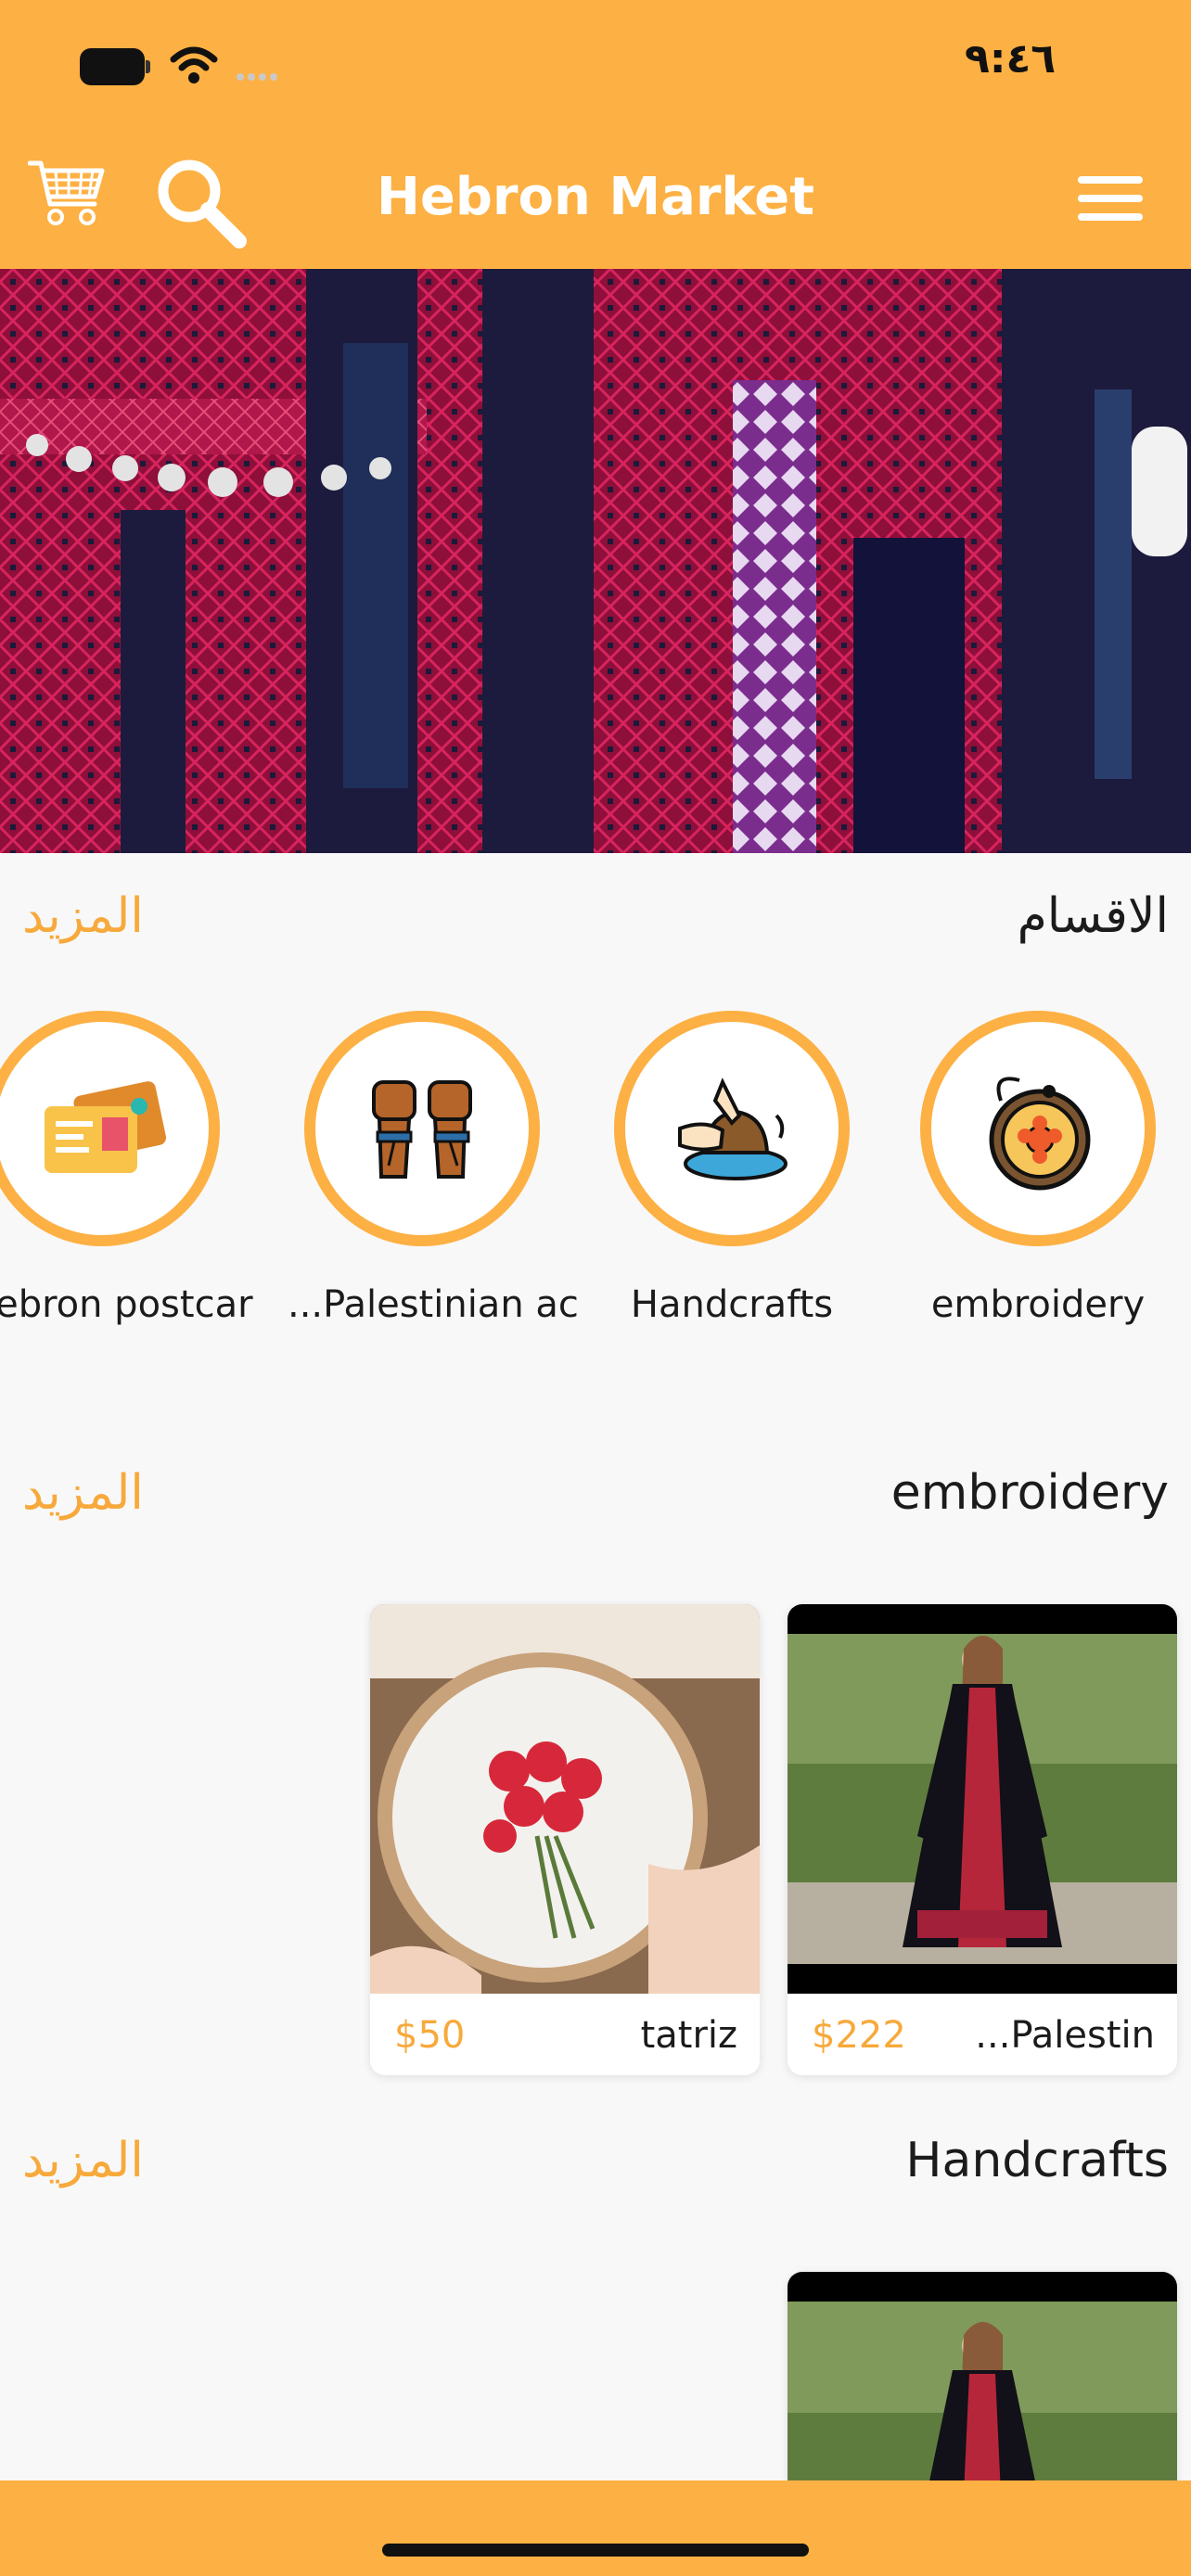 This screenshot has width=1191, height=2576. What do you see at coordinates (194, 64) in the screenshot?
I see `wifi-icon` at bounding box center [194, 64].